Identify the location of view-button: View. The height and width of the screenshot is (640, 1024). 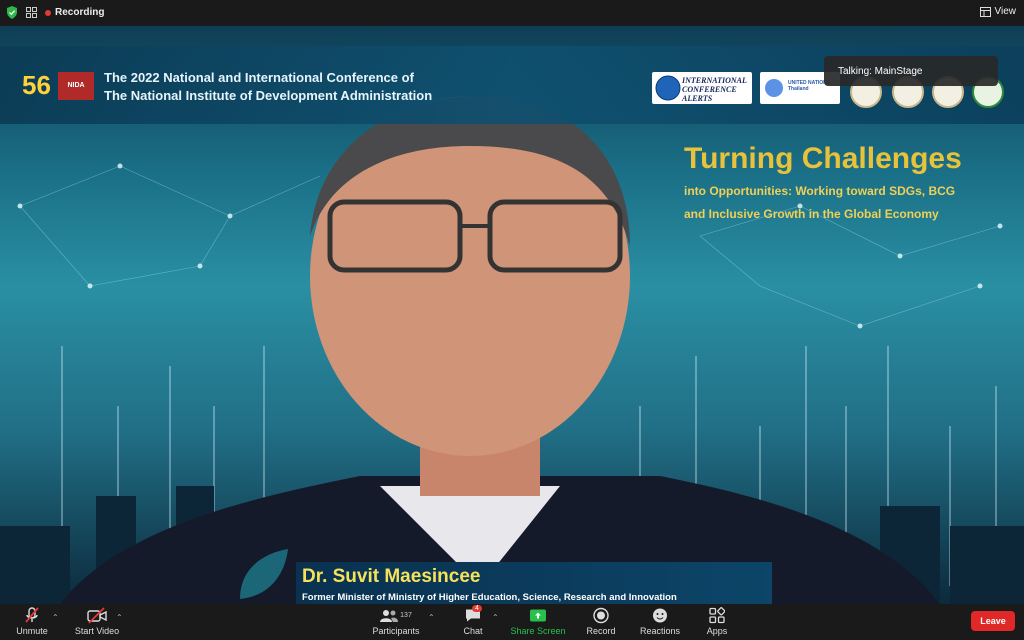
(998, 11).